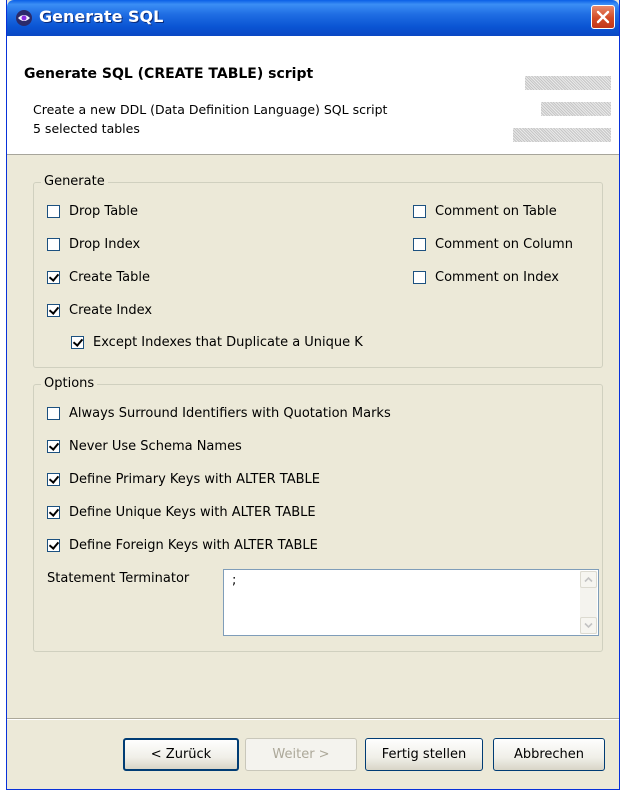 Image resolution: width=626 pixels, height=796 pixels. I want to click on comment-on-index-checkbox: Comment on Index, so click(486, 277).